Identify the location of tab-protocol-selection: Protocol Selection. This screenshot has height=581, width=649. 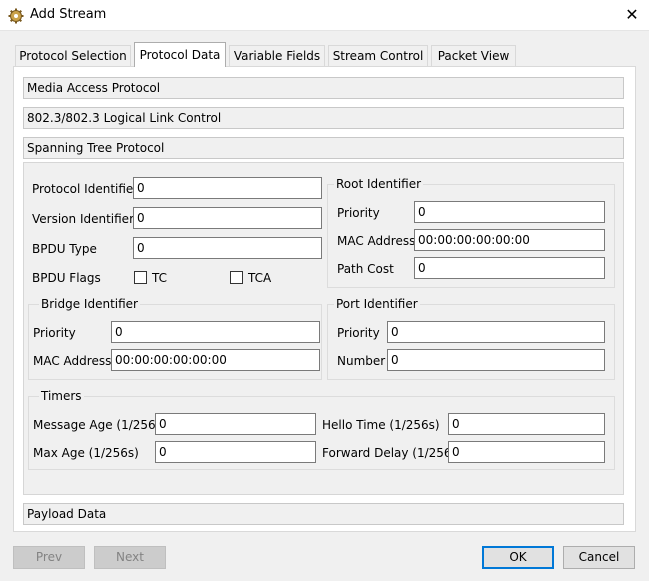
(73, 55).